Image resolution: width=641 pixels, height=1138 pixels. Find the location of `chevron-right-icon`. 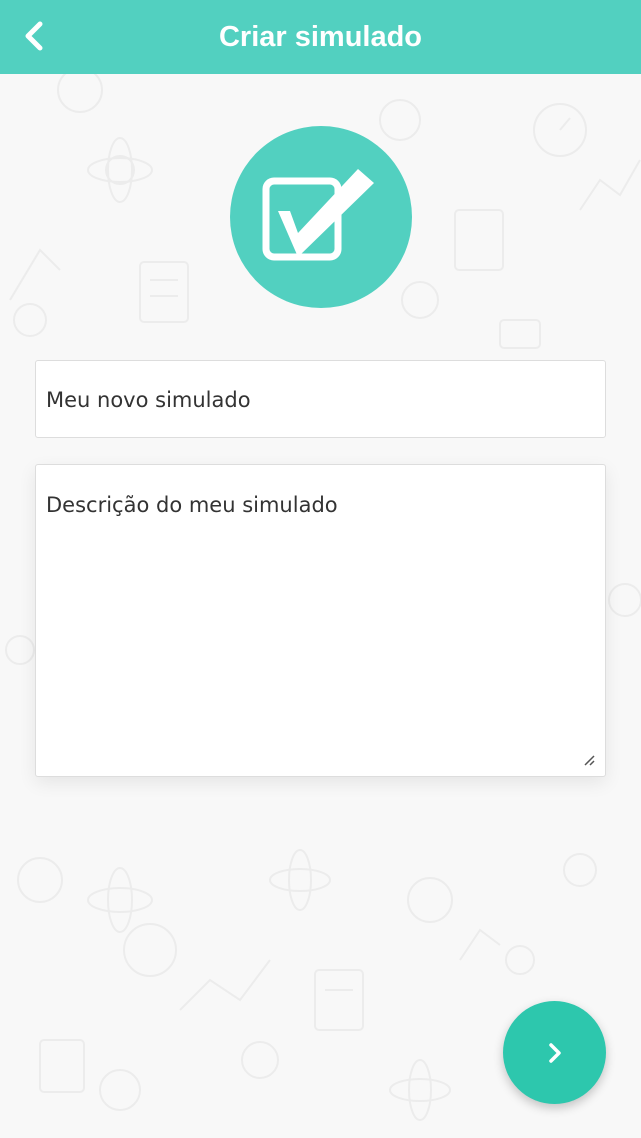

chevron-right-icon is located at coordinates (554, 1052).